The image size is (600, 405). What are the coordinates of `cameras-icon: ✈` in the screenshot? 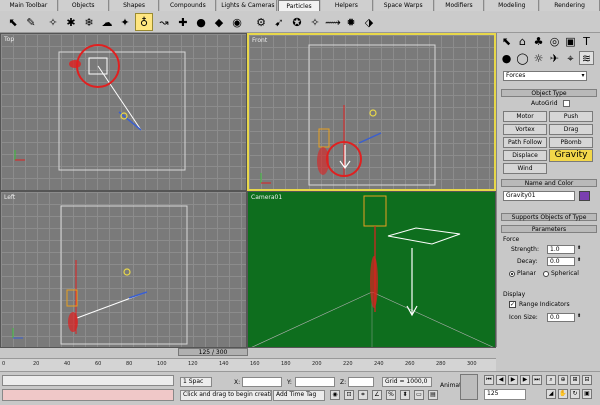 It's located at (554, 58).